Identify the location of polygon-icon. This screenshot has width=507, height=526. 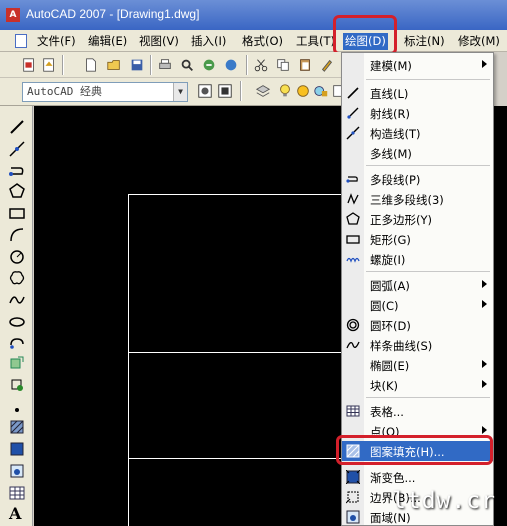
(353, 218).